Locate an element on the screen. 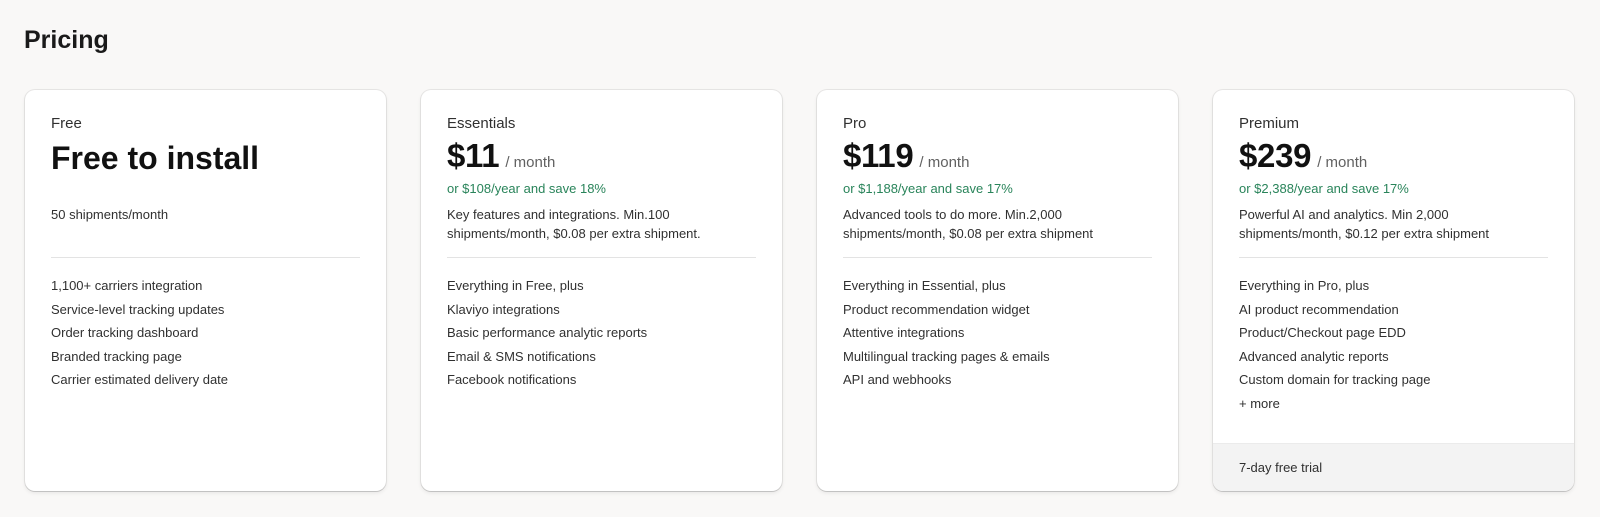 The image size is (1600, 517). plan-yearly-savings: or $2,388/year and save 17% is located at coordinates (1324, 188).